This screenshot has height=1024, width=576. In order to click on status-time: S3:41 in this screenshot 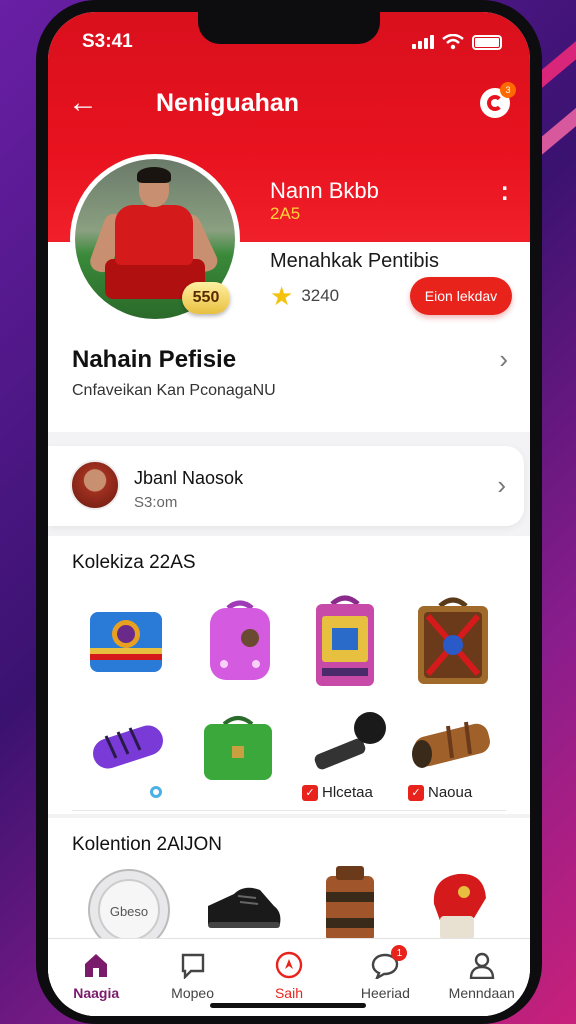, I will do `click(107, 41)`.